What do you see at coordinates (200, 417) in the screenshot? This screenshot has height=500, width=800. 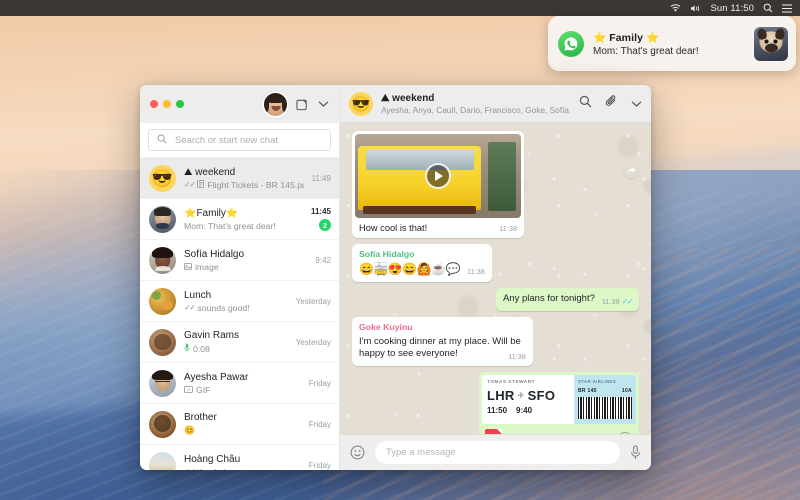 I see `chat-name: Brother` at bounding box center [200, 417].